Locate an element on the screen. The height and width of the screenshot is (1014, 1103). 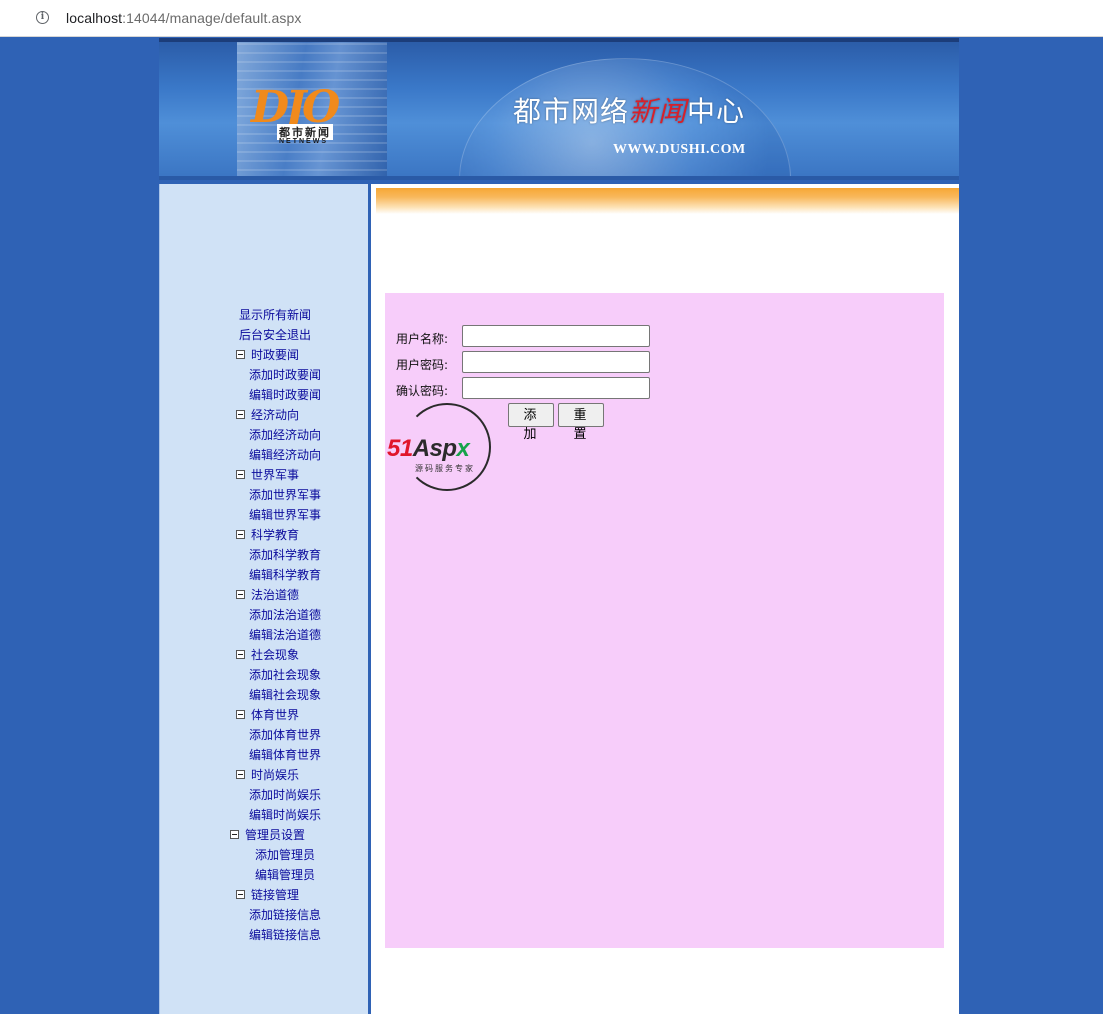
username-label: 用户名称: is located at coordinates (422, 339).